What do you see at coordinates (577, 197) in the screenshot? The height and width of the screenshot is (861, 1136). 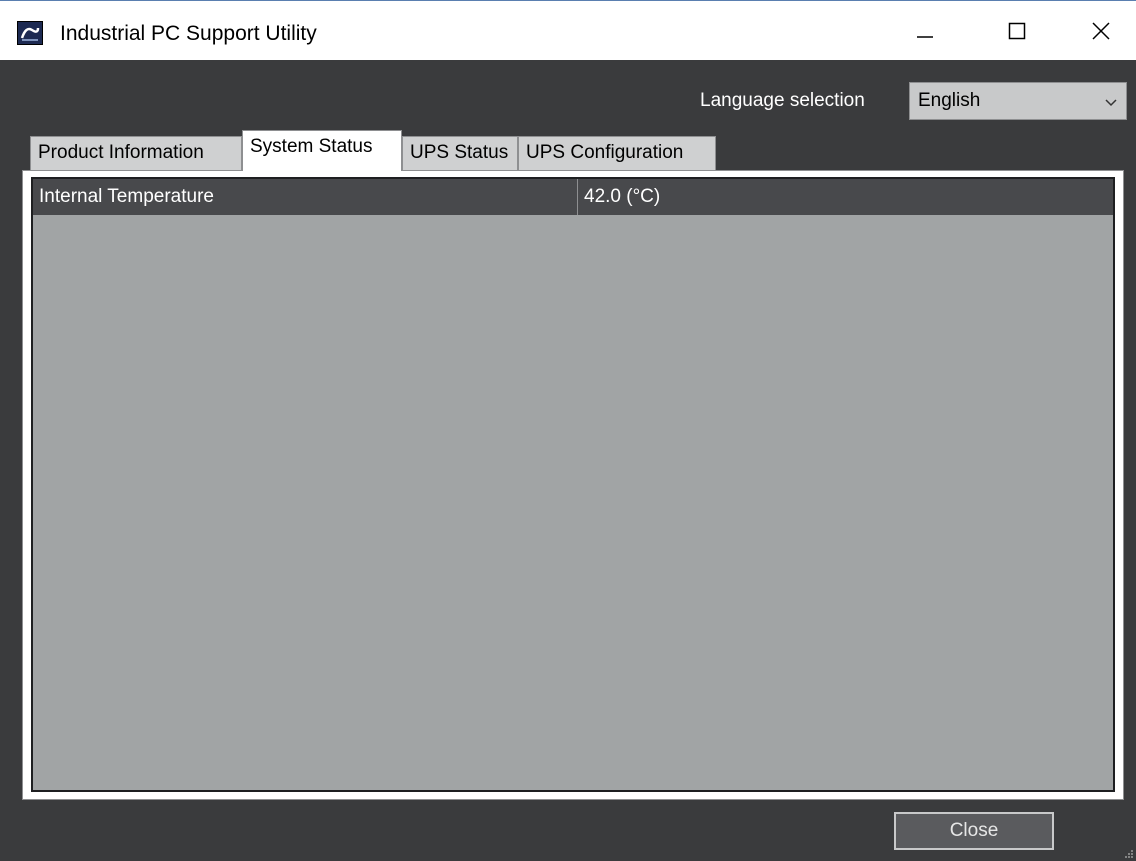 I see `column-divider` at bounding box center [577, 197].